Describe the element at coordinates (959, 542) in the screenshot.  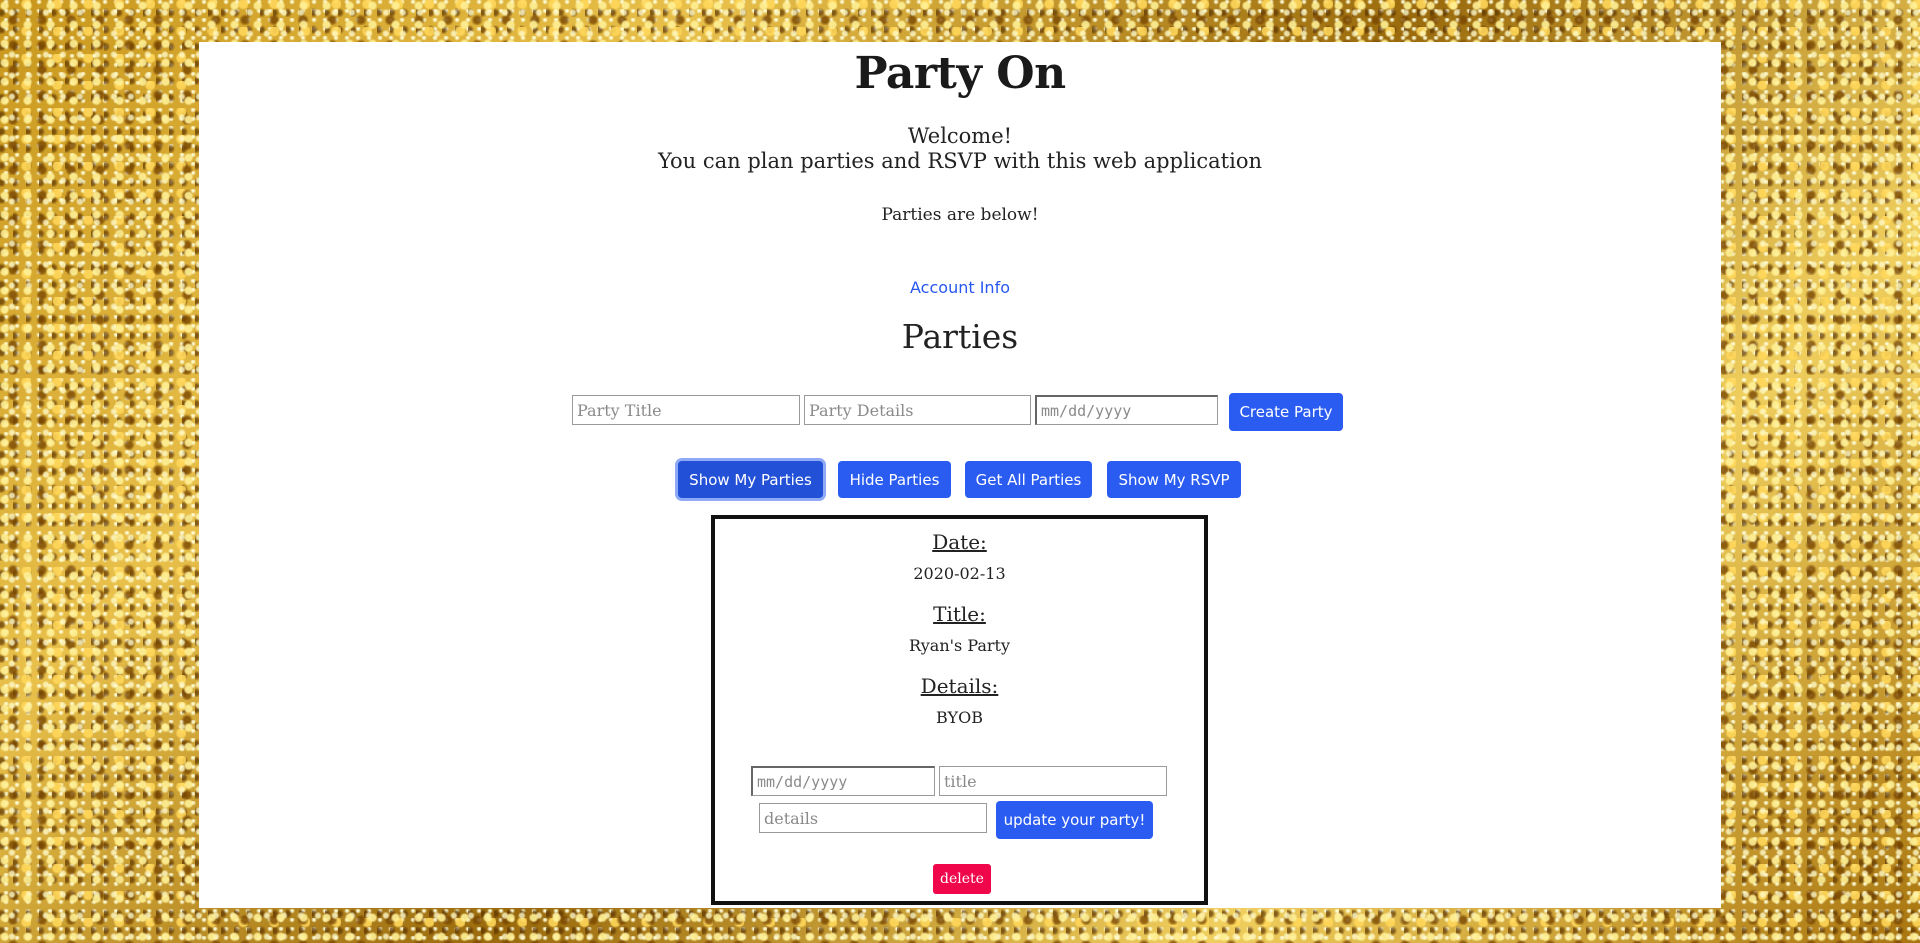
I see `date-label: Date:` at that location.